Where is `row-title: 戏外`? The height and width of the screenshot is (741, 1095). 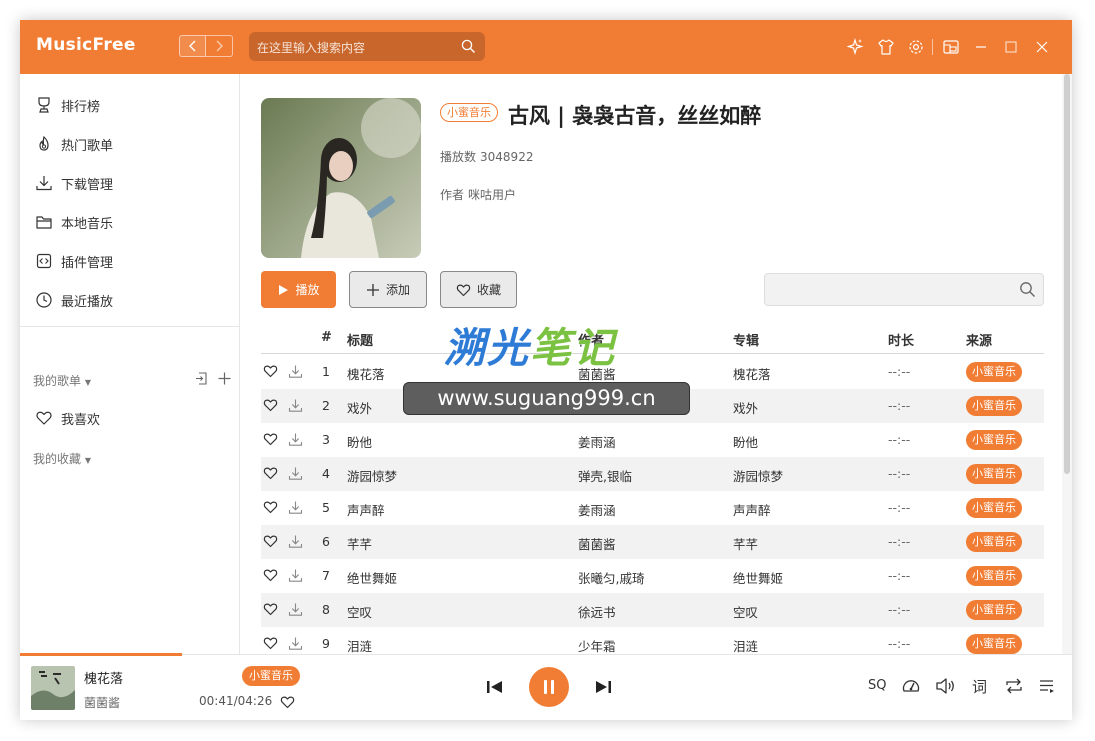
row-title: 戏外 is located at coordinates (360, 408).